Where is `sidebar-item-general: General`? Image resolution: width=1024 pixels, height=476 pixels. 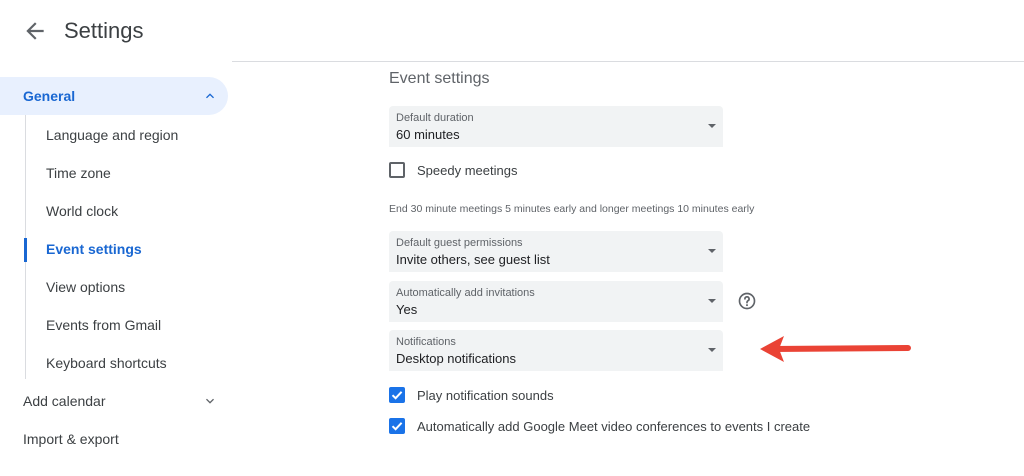
sidebar-item-general: General is located at coordinates (114, 96).